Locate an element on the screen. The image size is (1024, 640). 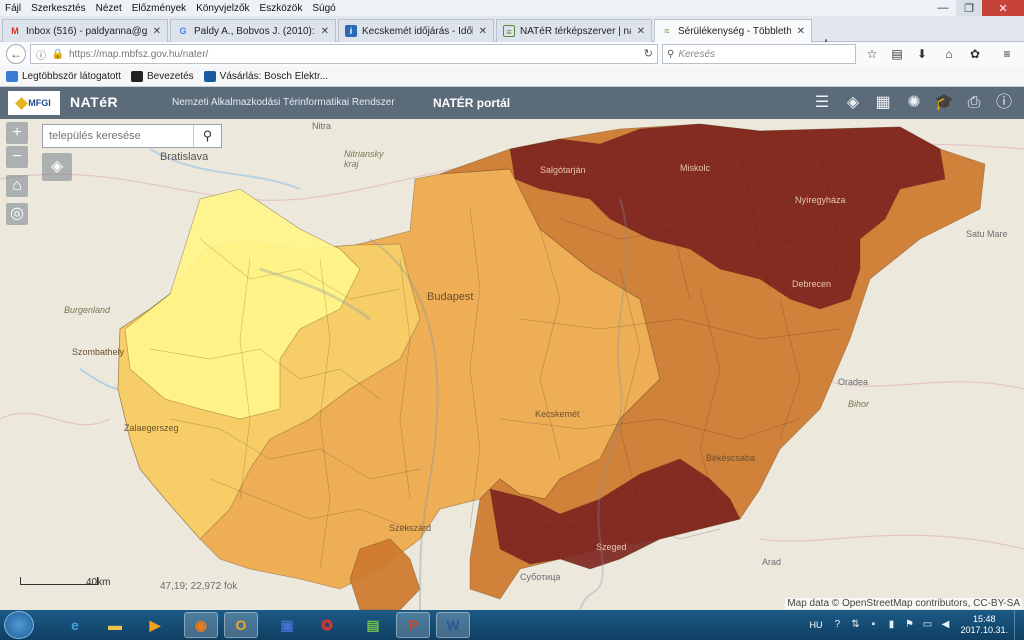
map-label-arad: Arad is located at coordinates (772, 562).